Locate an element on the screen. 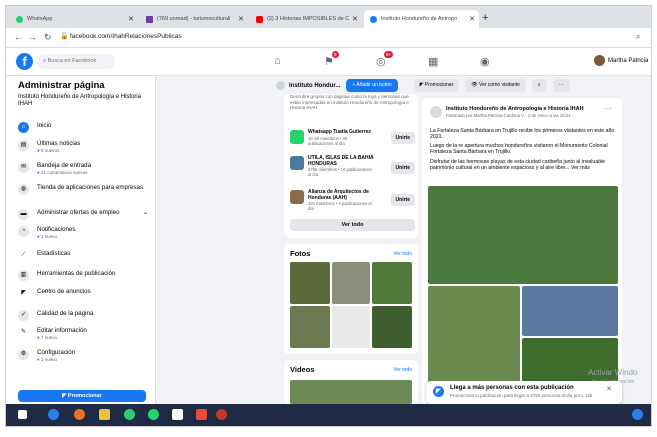  news-icon: ▤ is located at coordinates (23, 145).